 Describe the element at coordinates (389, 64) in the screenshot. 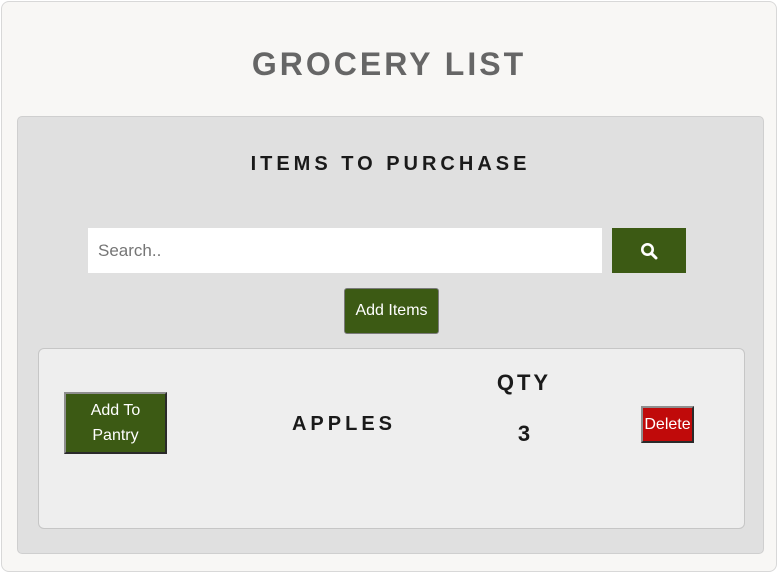

I see `page-title: GROCERY LIST` at that location.